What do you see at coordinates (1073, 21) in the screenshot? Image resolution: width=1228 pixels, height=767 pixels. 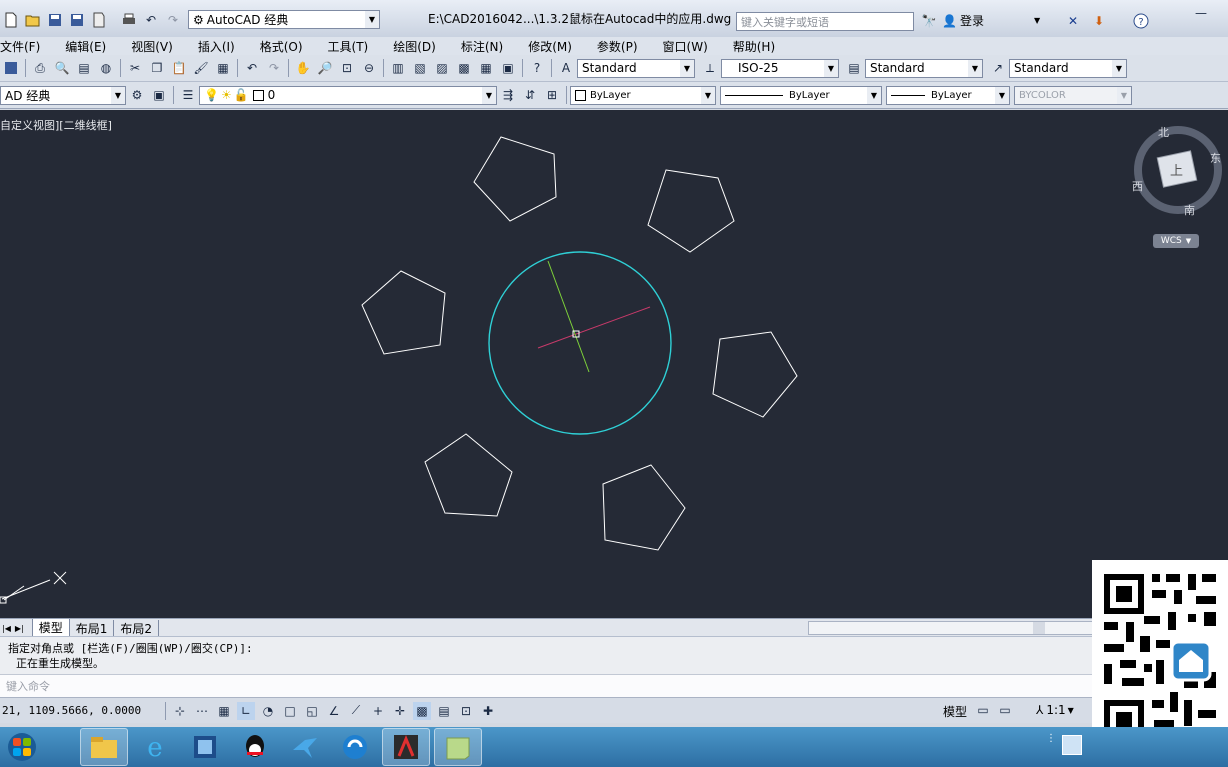 I see `exchange-icon: ✕` at bounding box center [1073, 21].